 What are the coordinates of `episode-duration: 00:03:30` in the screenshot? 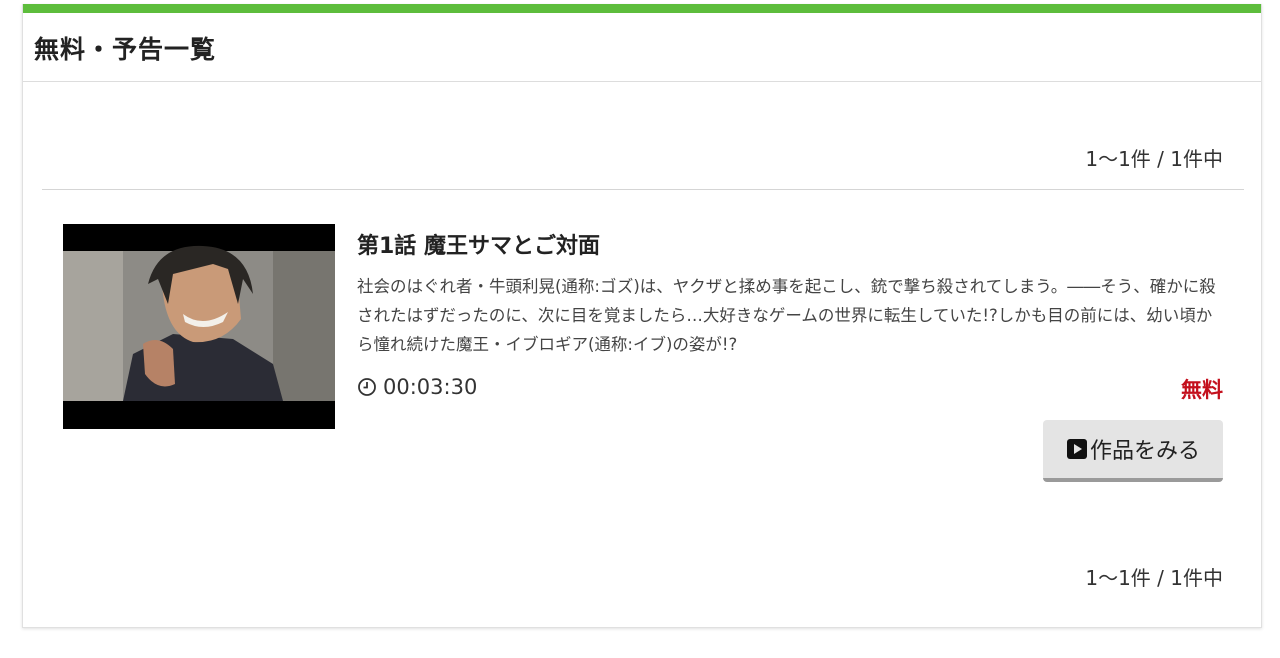 It's located at (417, 387).